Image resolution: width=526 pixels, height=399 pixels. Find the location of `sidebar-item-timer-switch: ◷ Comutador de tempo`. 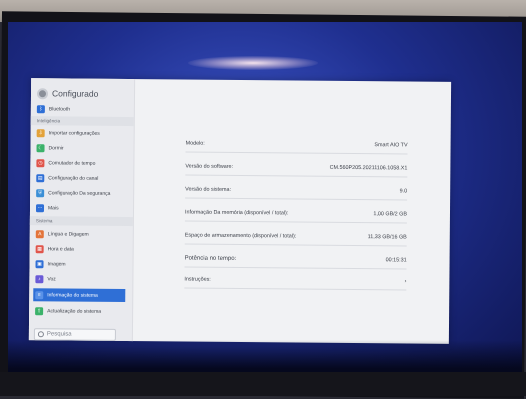

sidebar-item-timer-switch: ◷ Comutador de tempo is located at coordinates (82, 163).